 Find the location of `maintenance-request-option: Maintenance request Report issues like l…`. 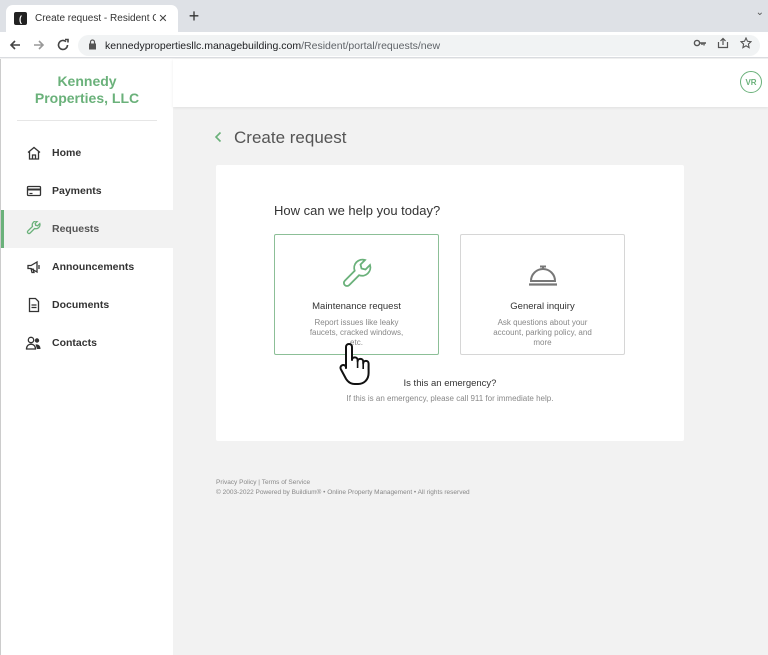

maintenance-request-option: Maintenance request Report issues like l… is located at coordinates (356, 294).